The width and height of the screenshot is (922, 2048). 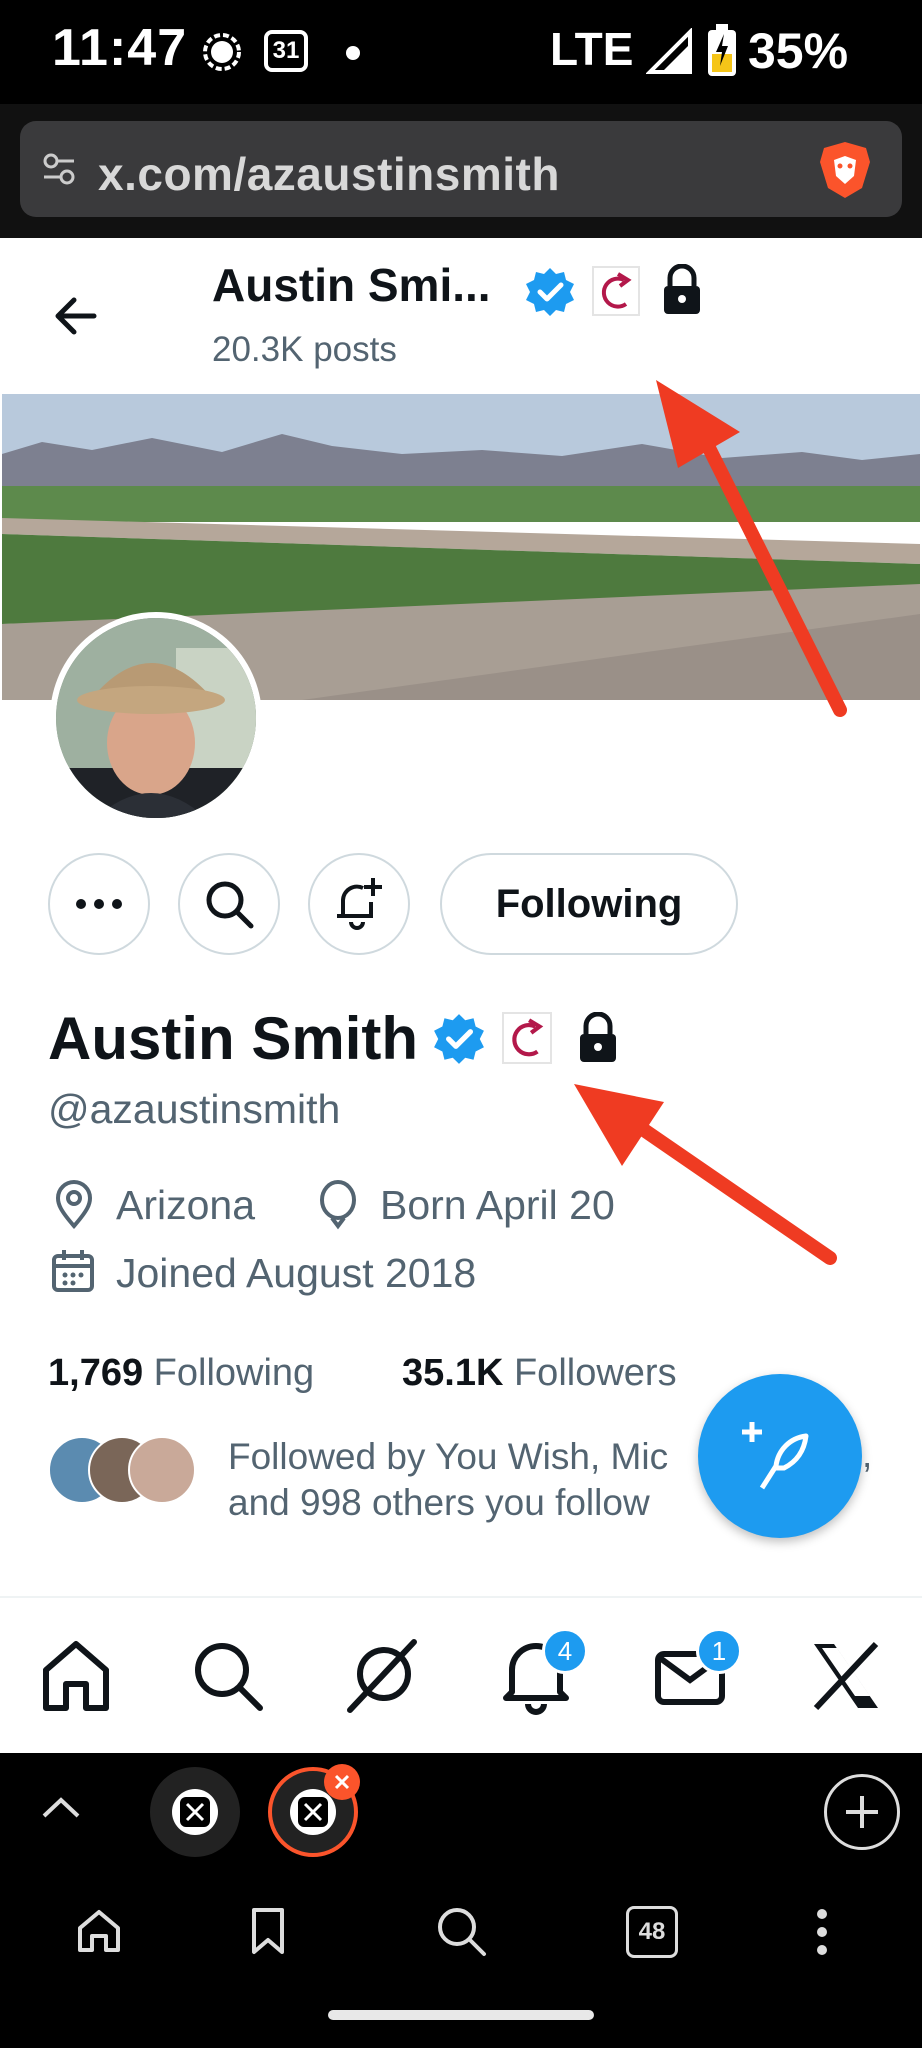 I want to click on close-tab-button, so click(x=342, y=1782).